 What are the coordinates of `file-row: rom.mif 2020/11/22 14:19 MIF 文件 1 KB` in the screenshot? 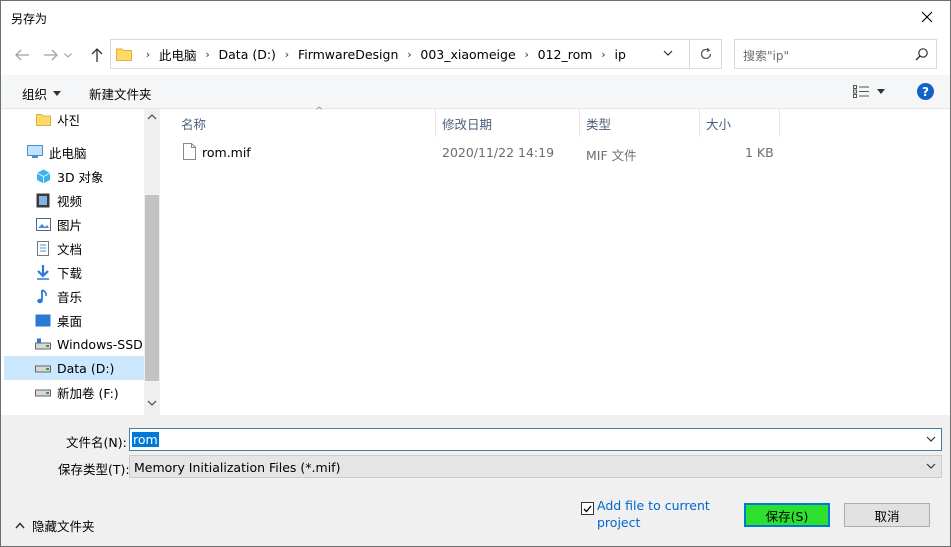 It's located at (471, 152).